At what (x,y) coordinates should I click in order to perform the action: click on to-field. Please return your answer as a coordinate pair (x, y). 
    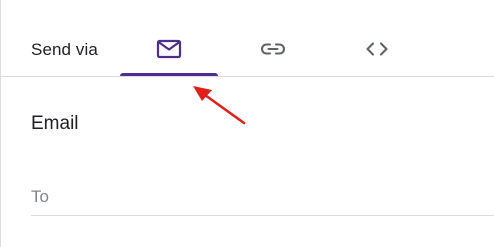
    Looking at the image, I should click on (262, 198).